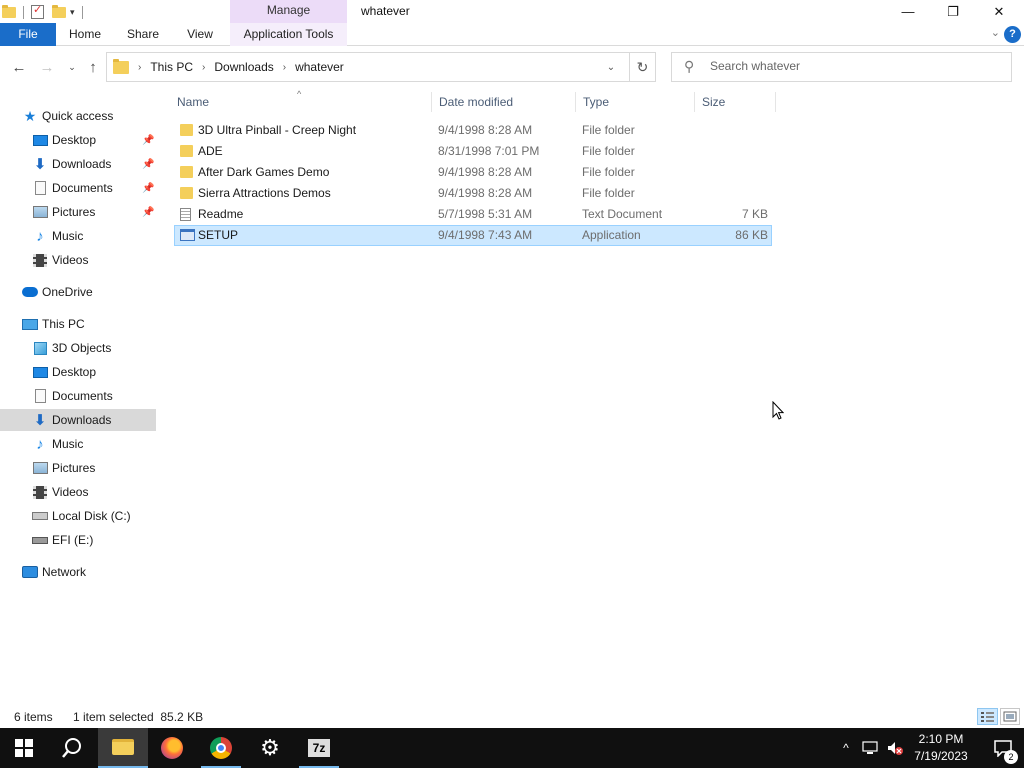 The image size is (1024, 768). What do you see at coordinates (37, 11) in the screenshot?
I see `properties-icon` at bounding box center [37, 11].